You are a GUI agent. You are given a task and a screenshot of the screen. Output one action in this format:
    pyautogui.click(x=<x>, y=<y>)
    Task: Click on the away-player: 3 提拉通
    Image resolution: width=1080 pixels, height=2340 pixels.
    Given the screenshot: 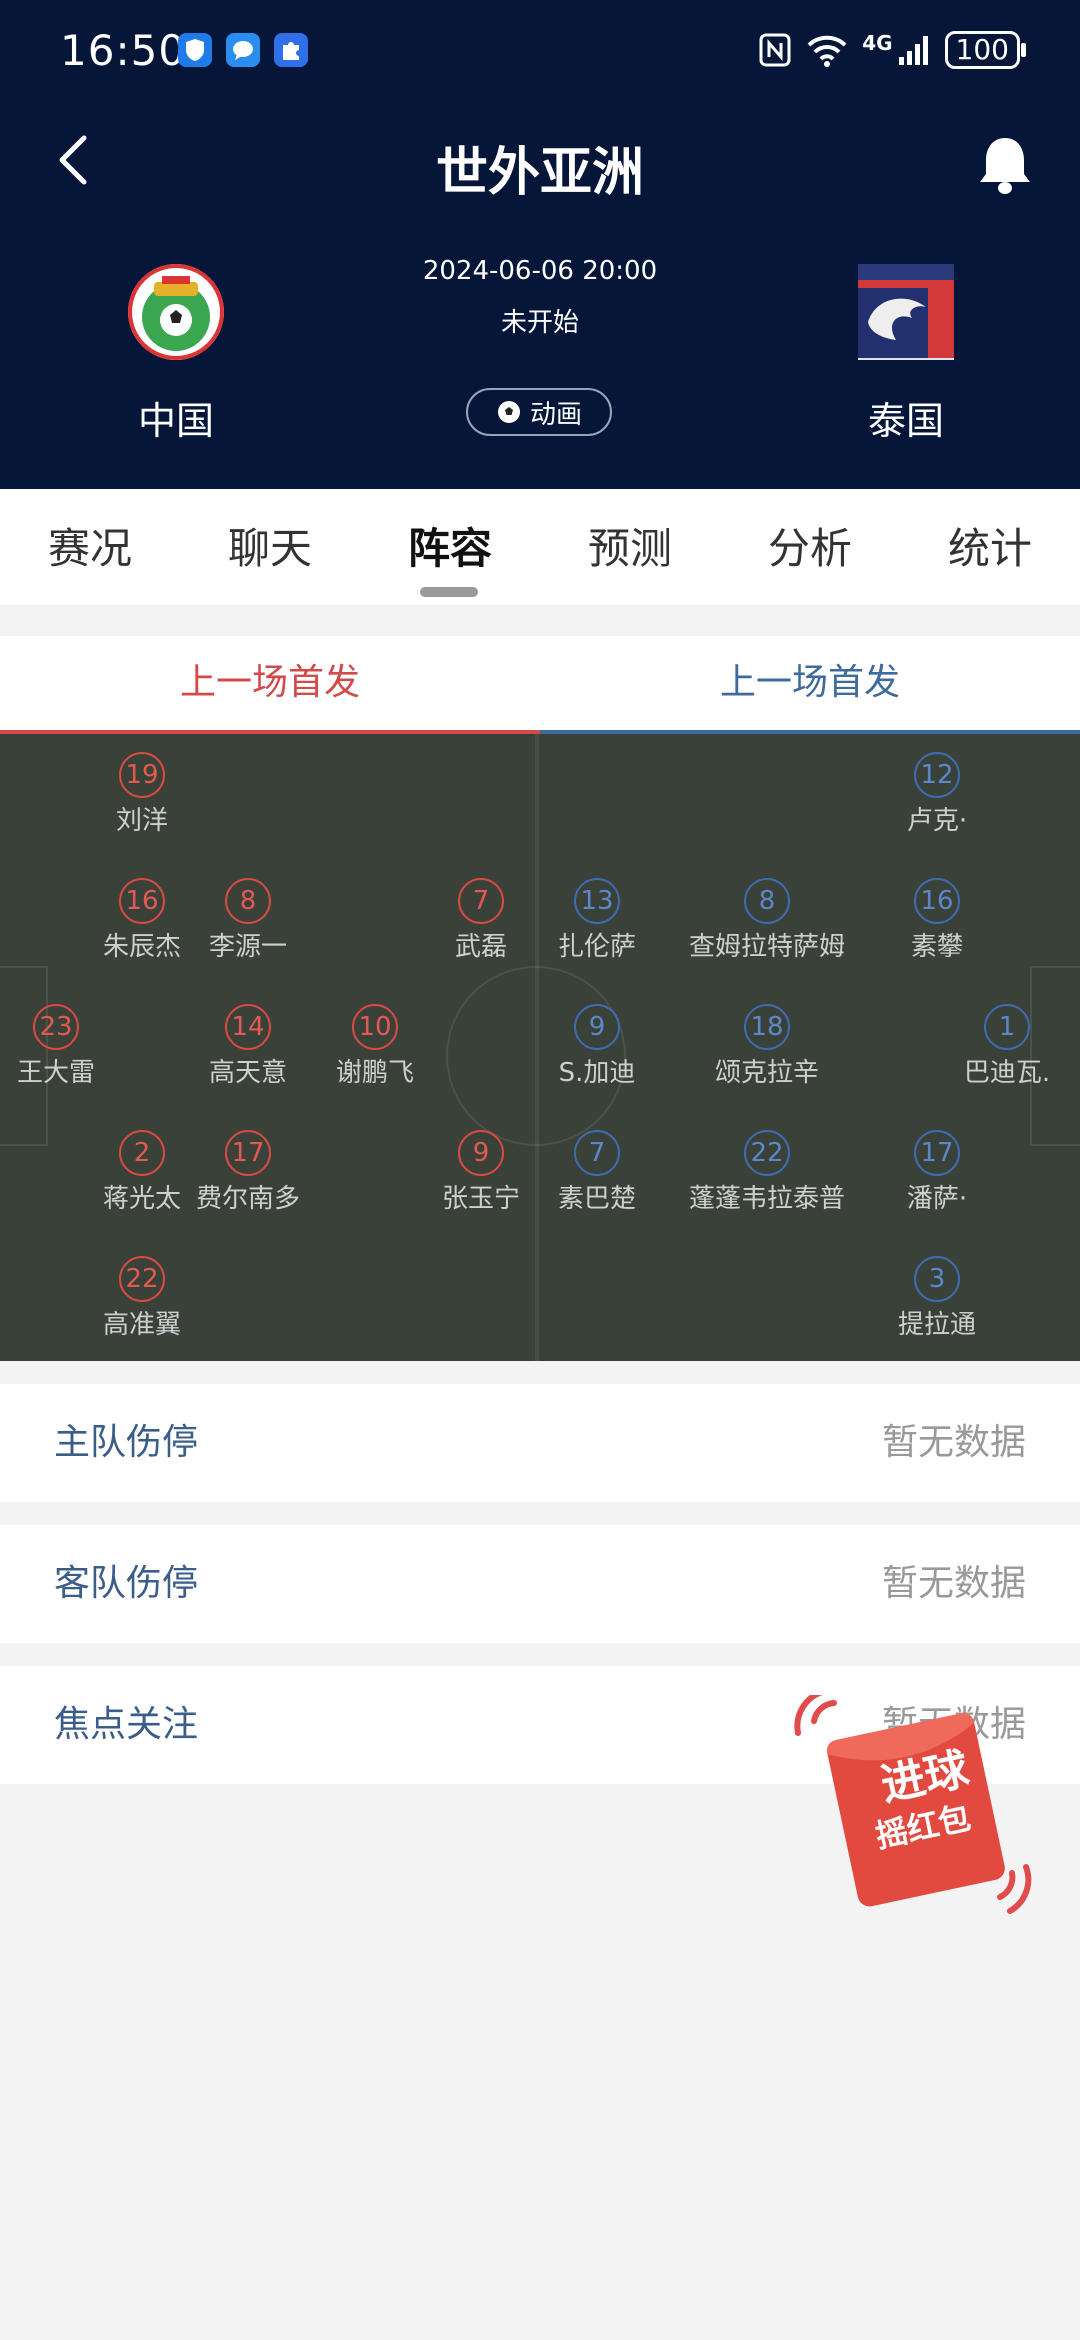 What is the action you would take?
    pyautogui.click(x=937, y=1298)
    